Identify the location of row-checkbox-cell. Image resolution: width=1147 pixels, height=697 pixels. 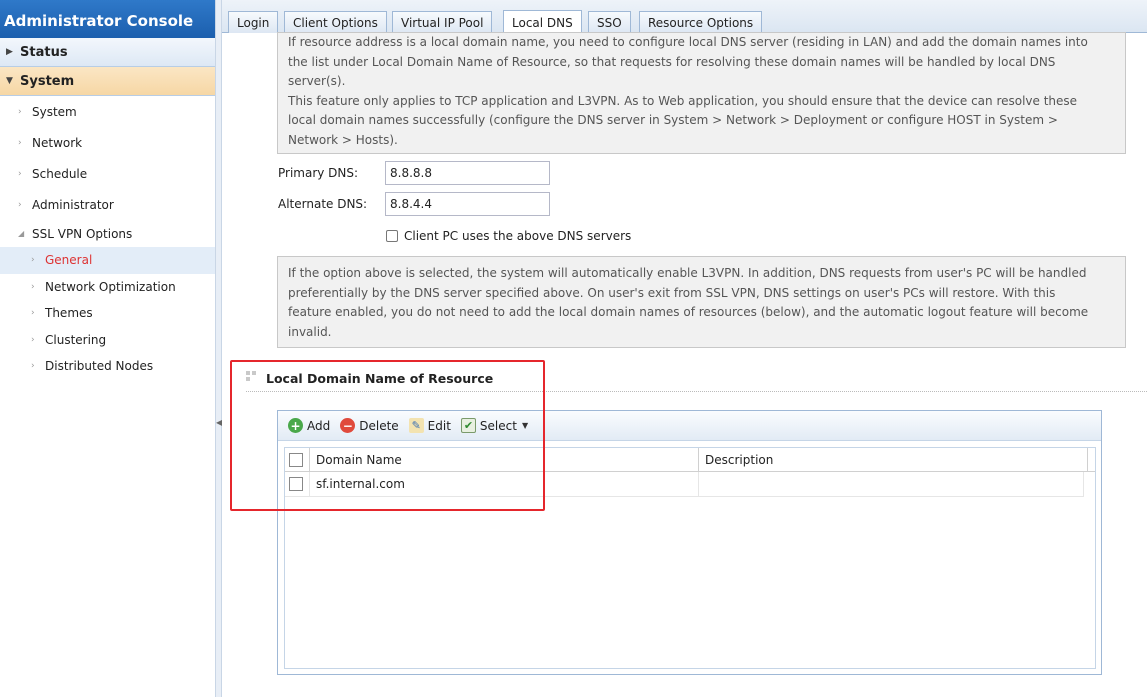
(297, 484).